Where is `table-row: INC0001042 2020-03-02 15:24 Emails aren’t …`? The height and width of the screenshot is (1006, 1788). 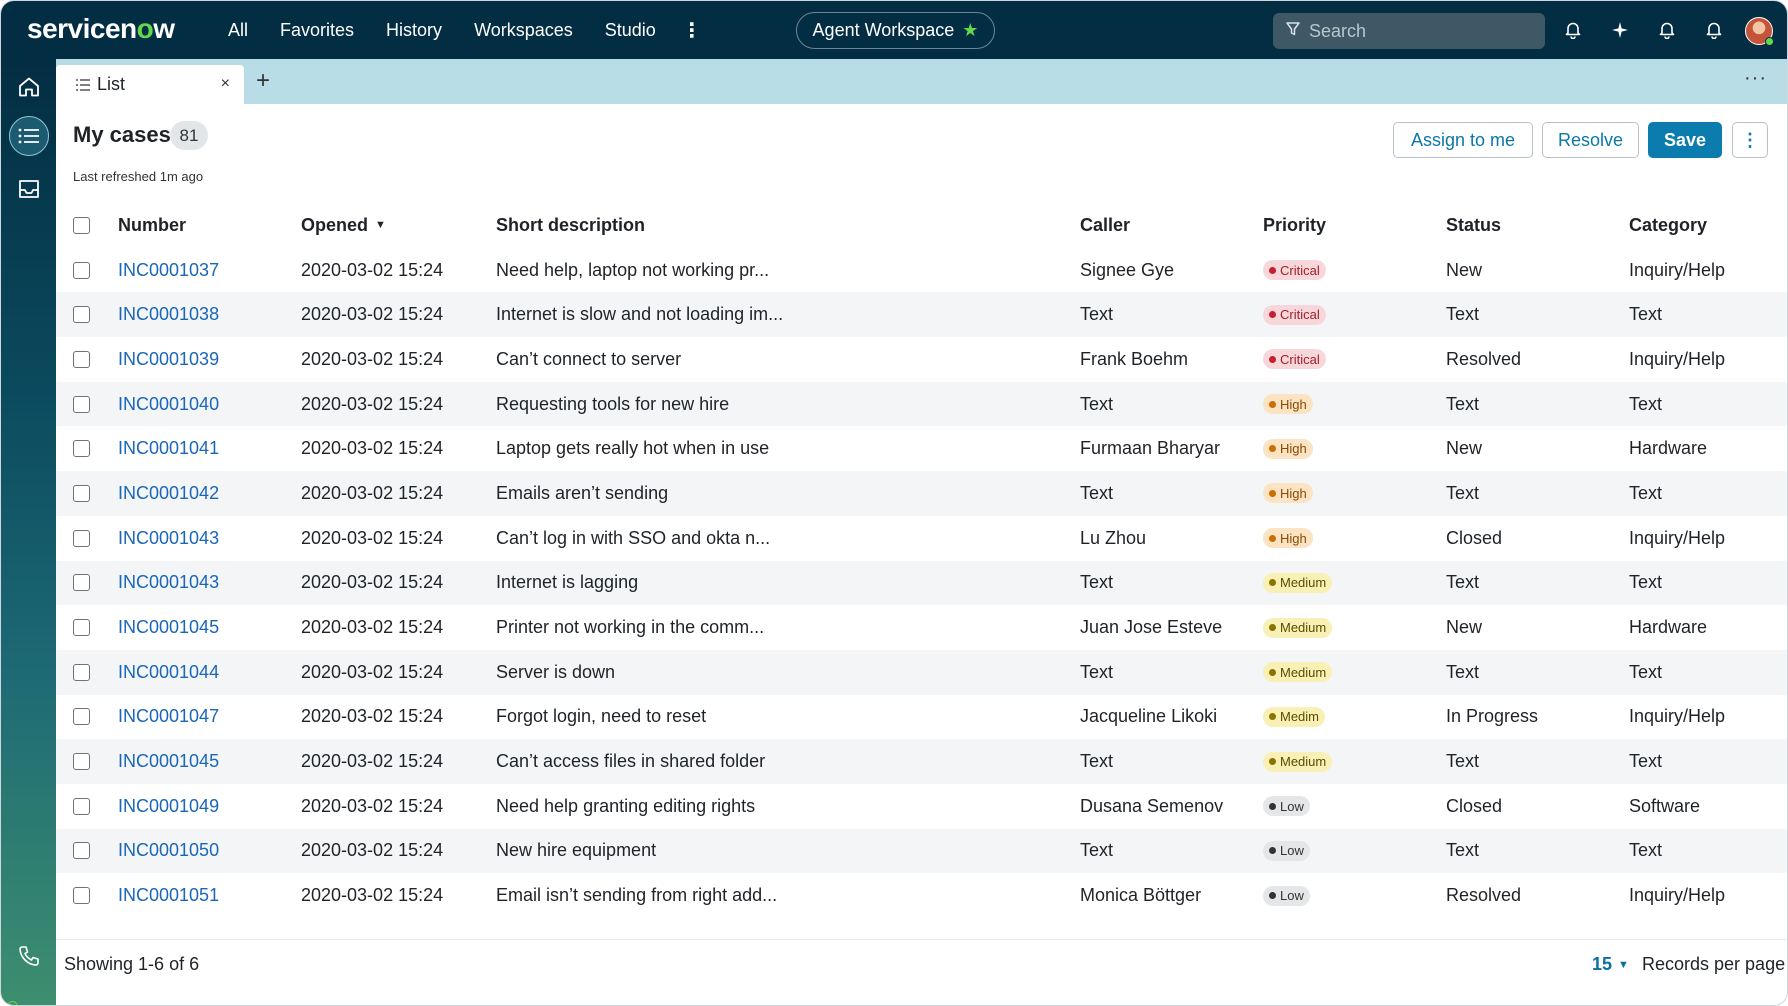 table-row: INC0001042 2020-03-02 15:24 Emails aren’t … is located at coordinates (921, 493).